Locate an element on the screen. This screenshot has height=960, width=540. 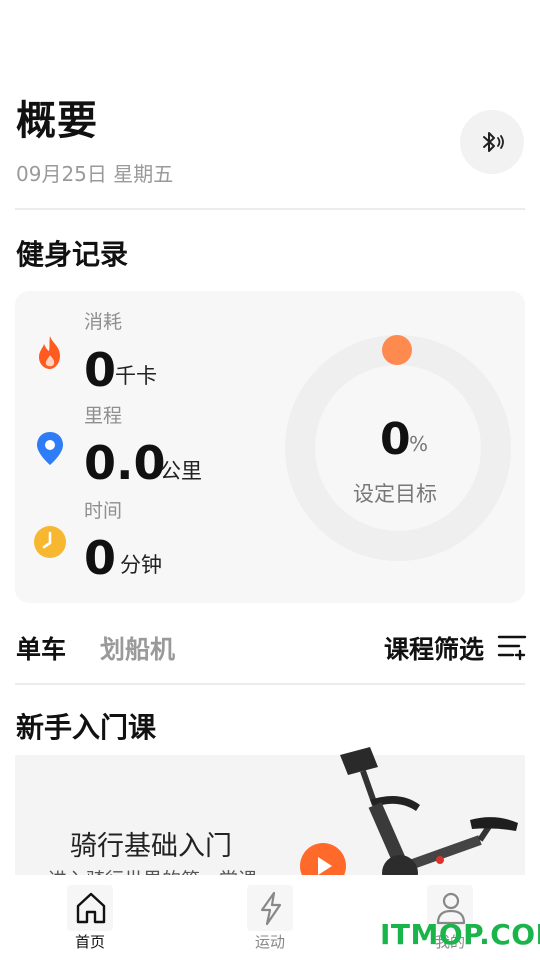
time-unit: 分钟 is located at coordinates (141, 565).